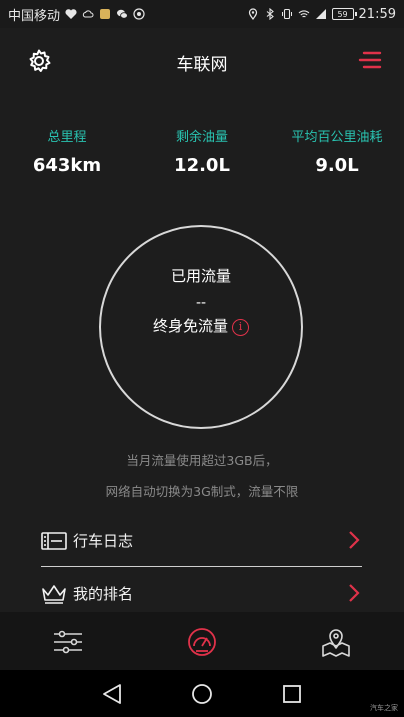 The image size is (404, 717). What do you see at coordinates (105, 14) in the screenshot?
I see `app-notification-icon` at bounding box center [105, 14].